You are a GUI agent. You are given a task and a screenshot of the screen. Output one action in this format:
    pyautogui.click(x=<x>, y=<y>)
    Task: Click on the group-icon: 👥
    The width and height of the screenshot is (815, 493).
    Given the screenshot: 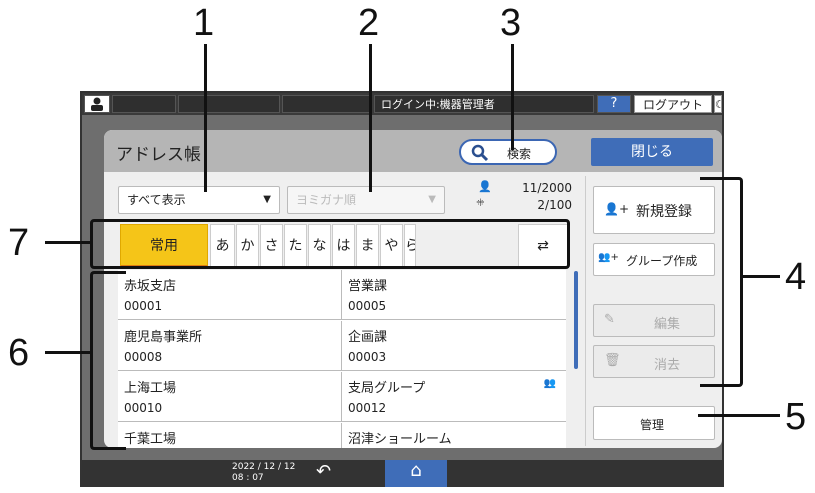 What is the action you would take?
    pyautogui.click(x=549, y=383)
    